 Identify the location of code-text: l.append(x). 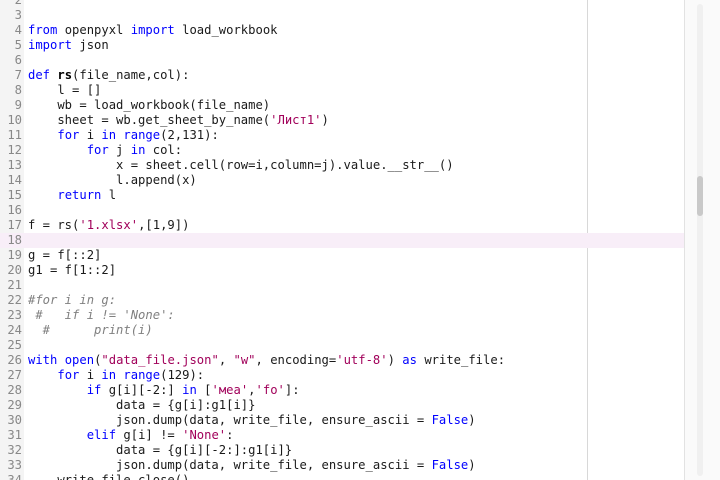
(112, 180).